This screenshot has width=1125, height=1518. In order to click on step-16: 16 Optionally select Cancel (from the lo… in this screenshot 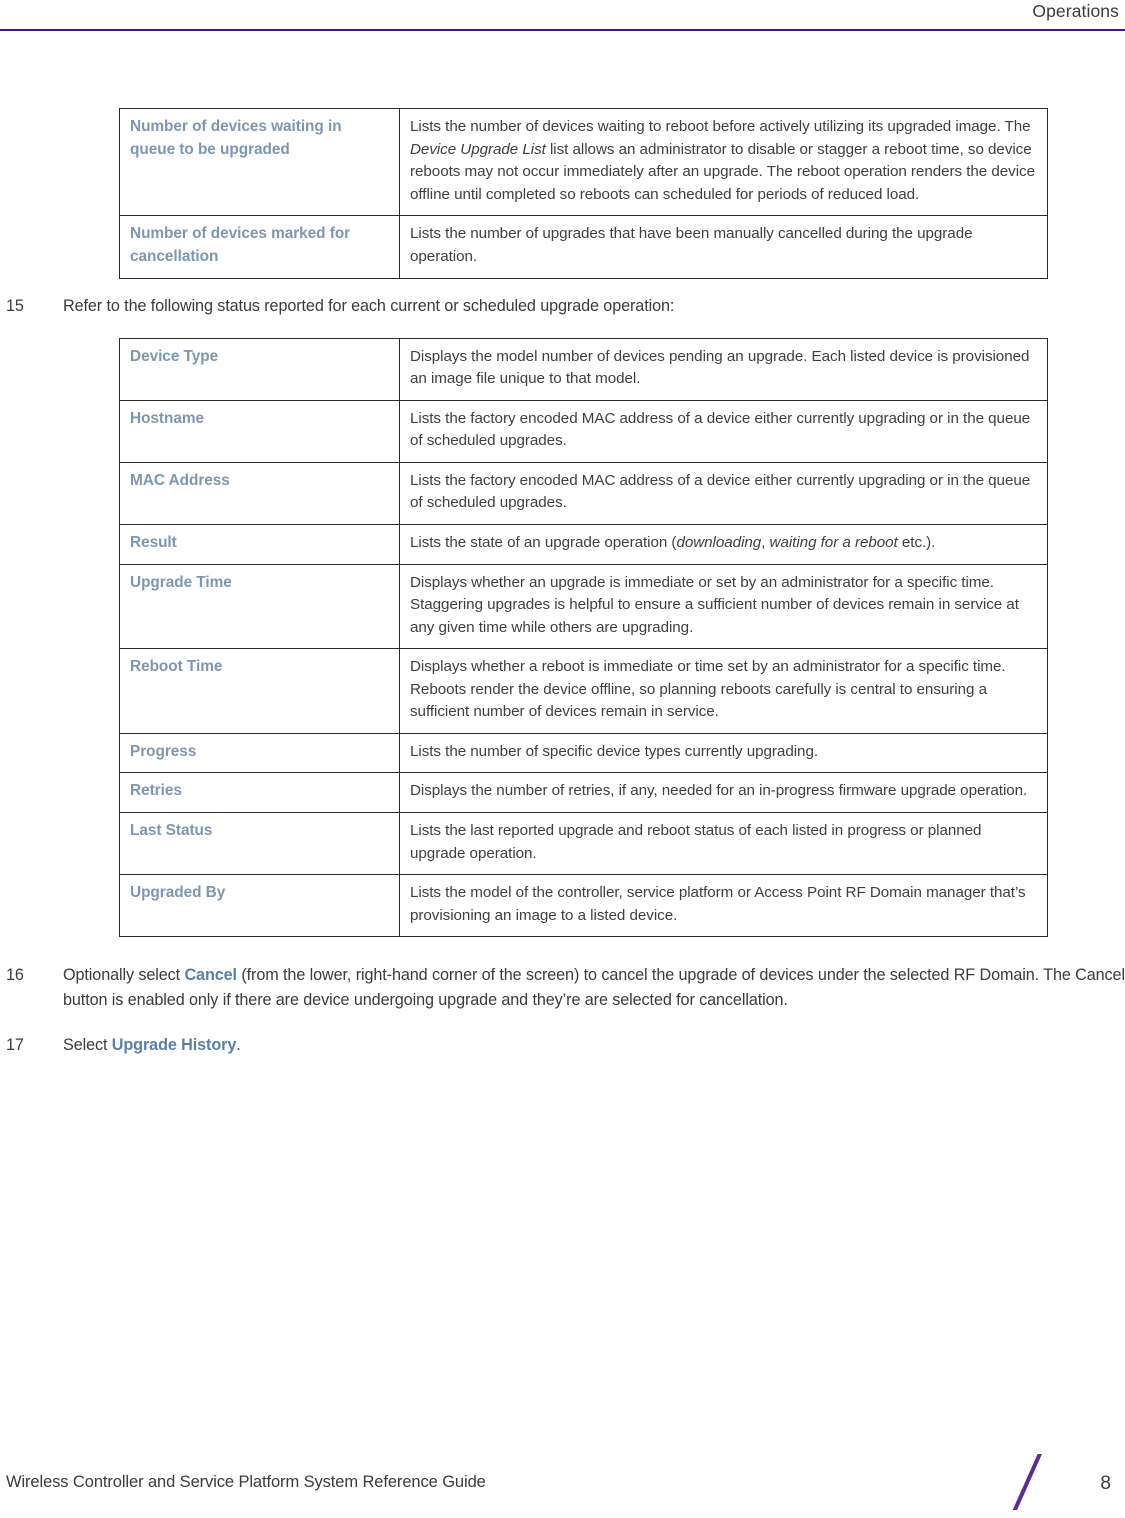, I will do `click(562, 987)`.